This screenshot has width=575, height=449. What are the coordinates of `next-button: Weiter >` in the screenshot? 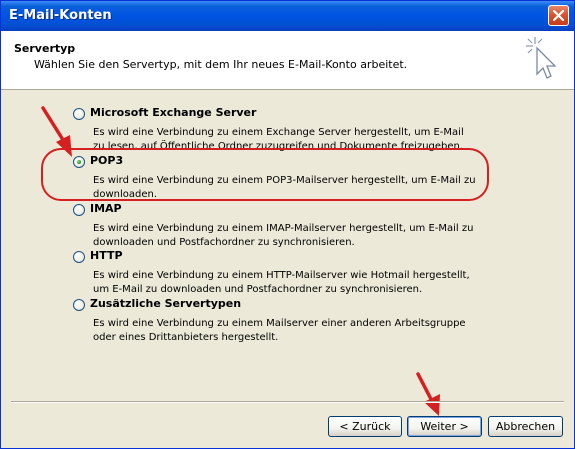 It's located at (444, 426).